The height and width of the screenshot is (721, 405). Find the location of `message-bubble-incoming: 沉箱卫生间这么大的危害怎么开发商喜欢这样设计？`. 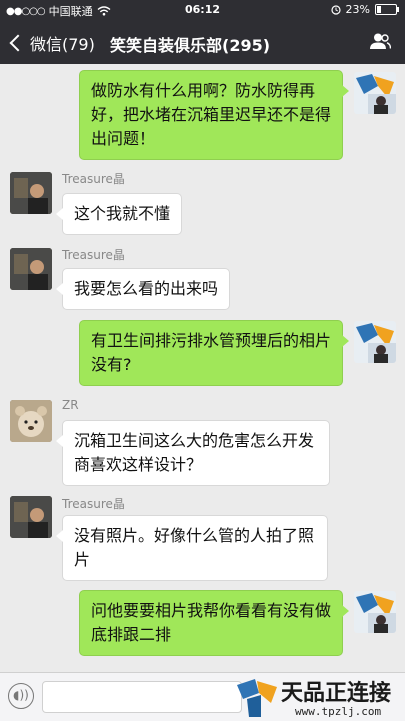

message-bubble-incoming: 沉箱卫生间这么大的危害怎么开发商喜欢这样设计？ is located at coordinates (193, 453).